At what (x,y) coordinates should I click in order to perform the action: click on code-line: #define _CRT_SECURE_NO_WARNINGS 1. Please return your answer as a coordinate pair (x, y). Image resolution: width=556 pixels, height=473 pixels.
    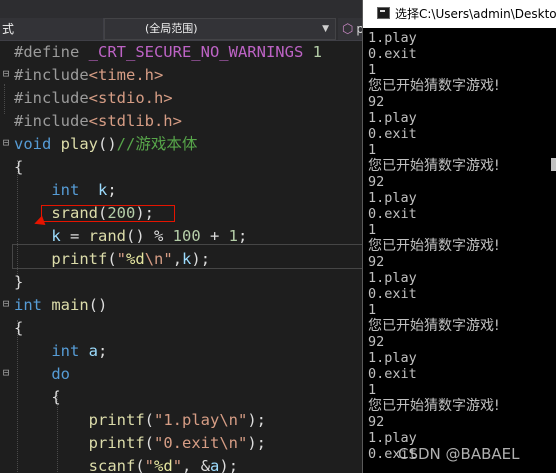
    Looking at the image, I should click on (168, 52).